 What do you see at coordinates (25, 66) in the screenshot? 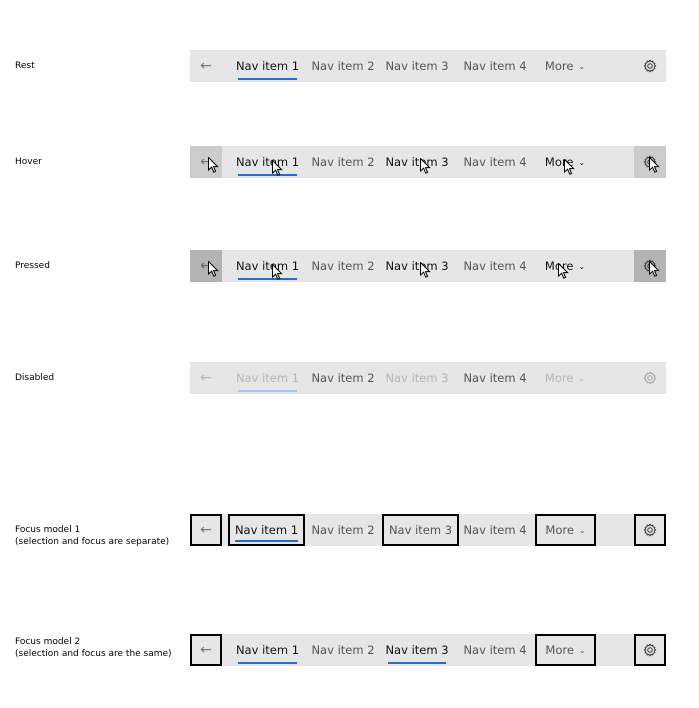
I see `row-label-rest: Rest` at bounding box center [25, 66].